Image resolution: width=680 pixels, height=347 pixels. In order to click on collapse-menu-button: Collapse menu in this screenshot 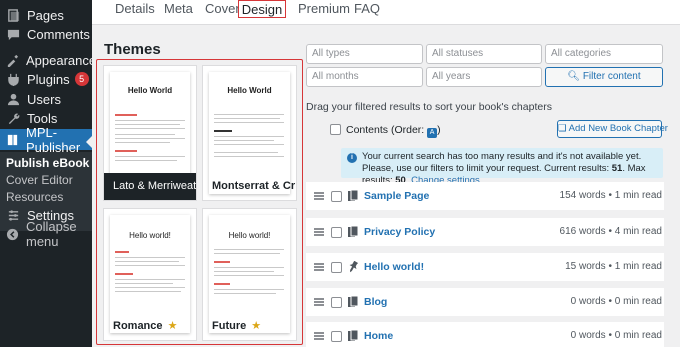, I will do `click(46, 234)`.